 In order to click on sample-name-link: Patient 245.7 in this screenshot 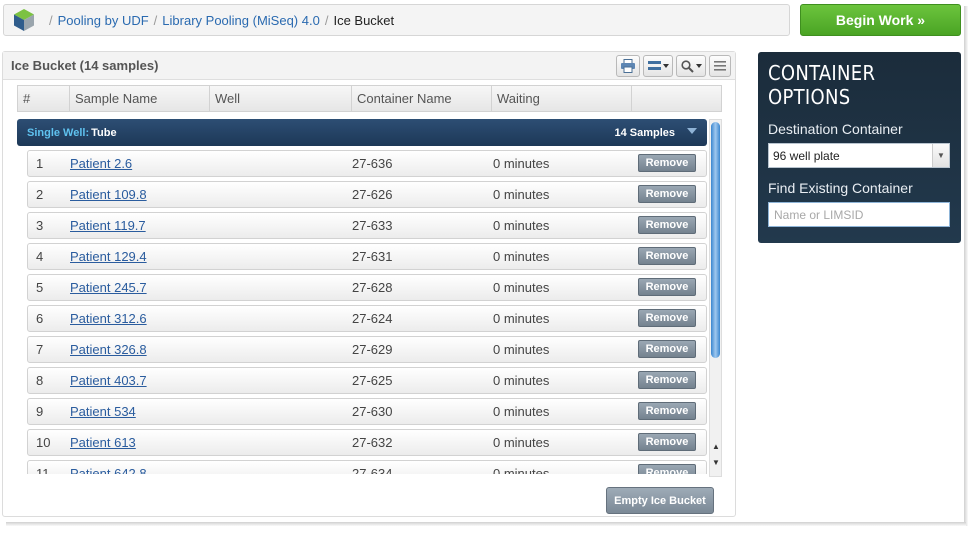, I will do `click(211, 287)`.